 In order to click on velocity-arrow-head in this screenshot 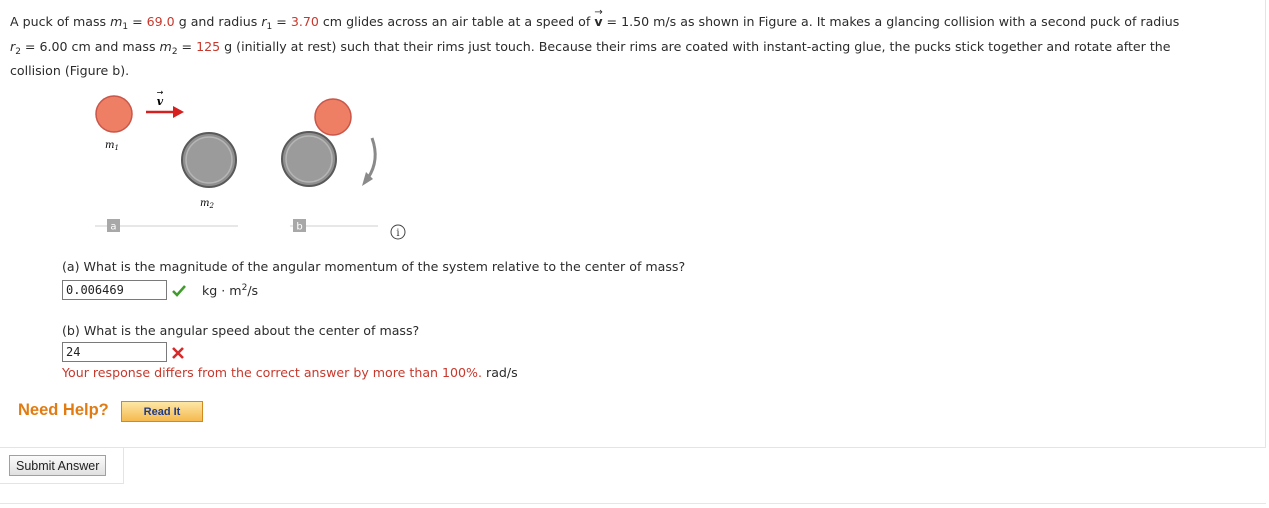, I will do `click(178, 112)`.